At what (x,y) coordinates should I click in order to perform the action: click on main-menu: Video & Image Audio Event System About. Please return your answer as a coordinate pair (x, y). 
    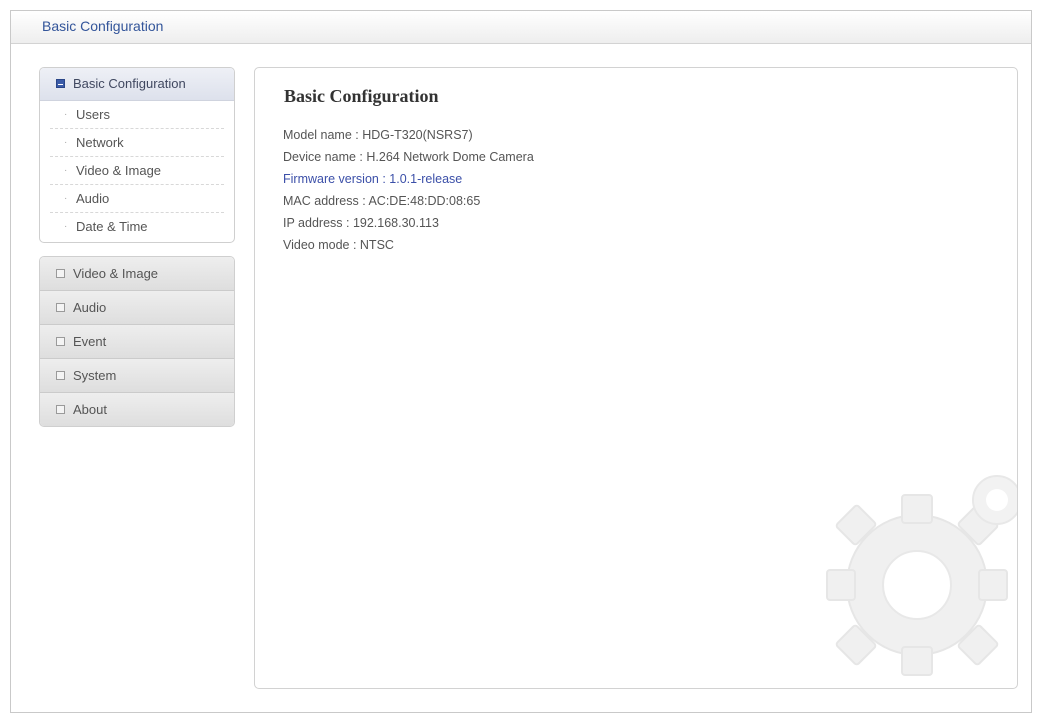
    Looking at the image, I should click on (137, 341).